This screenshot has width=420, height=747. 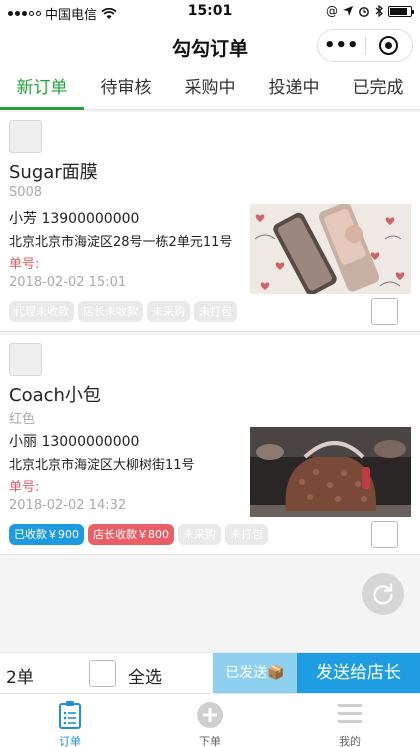 I want to click on tabbar-label-place-order: 下单, so click(x=210, y=741).